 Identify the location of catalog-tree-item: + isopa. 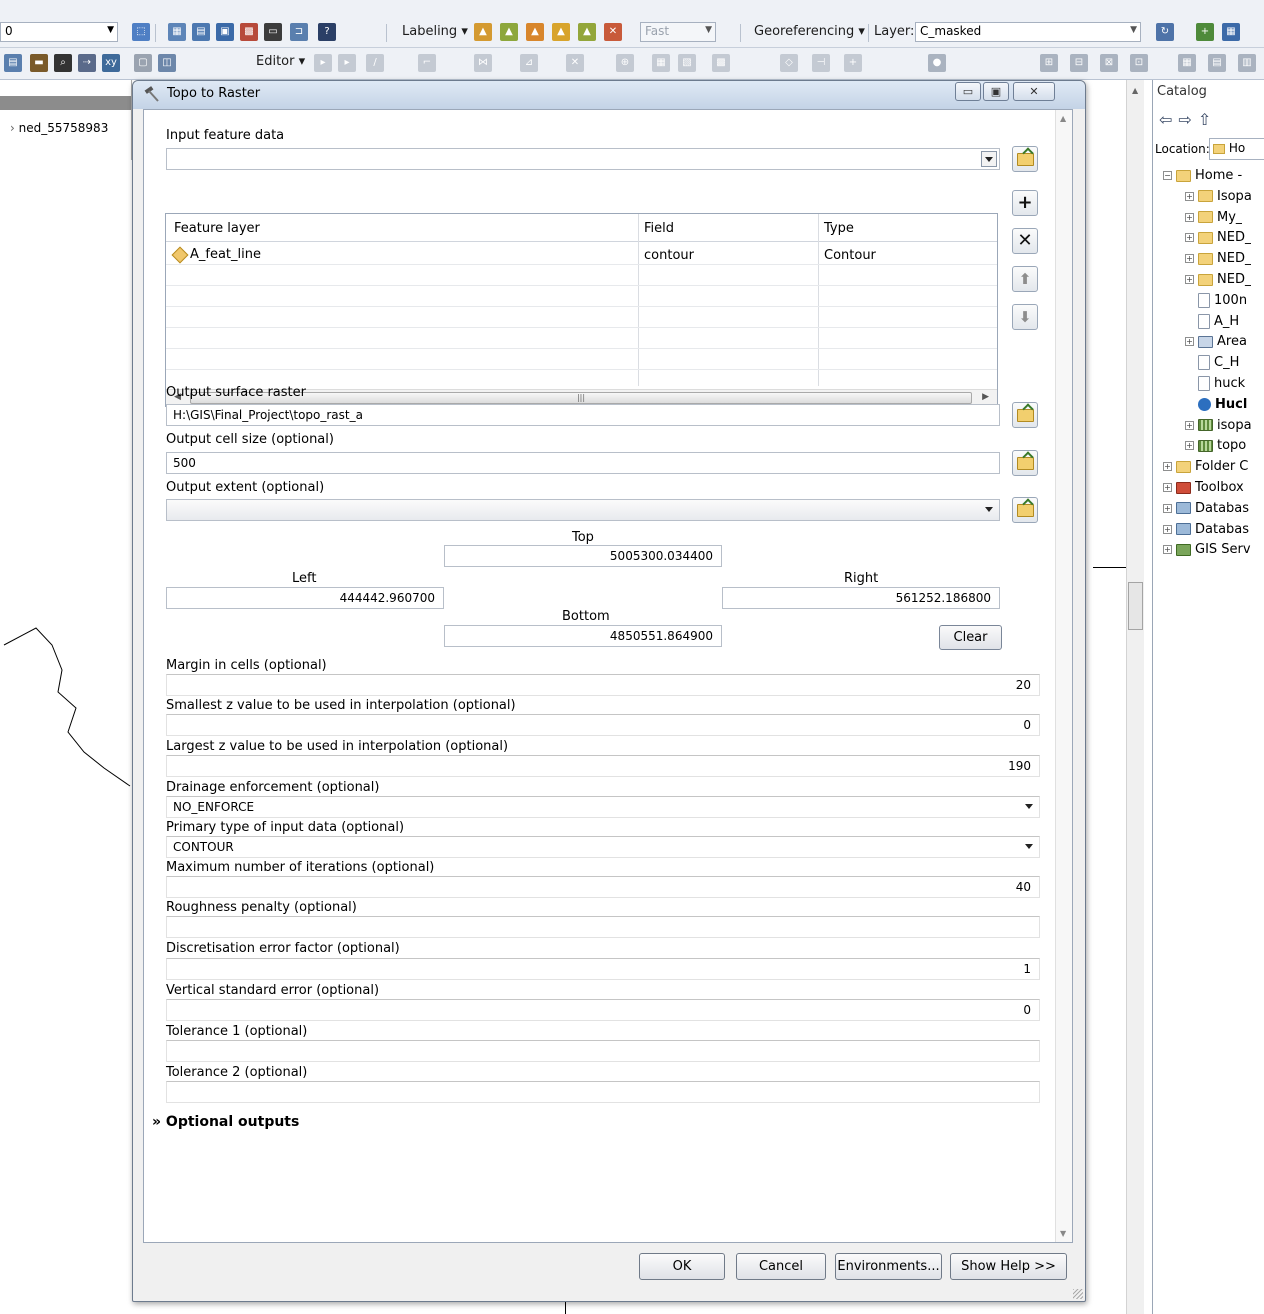
(1218, 428).